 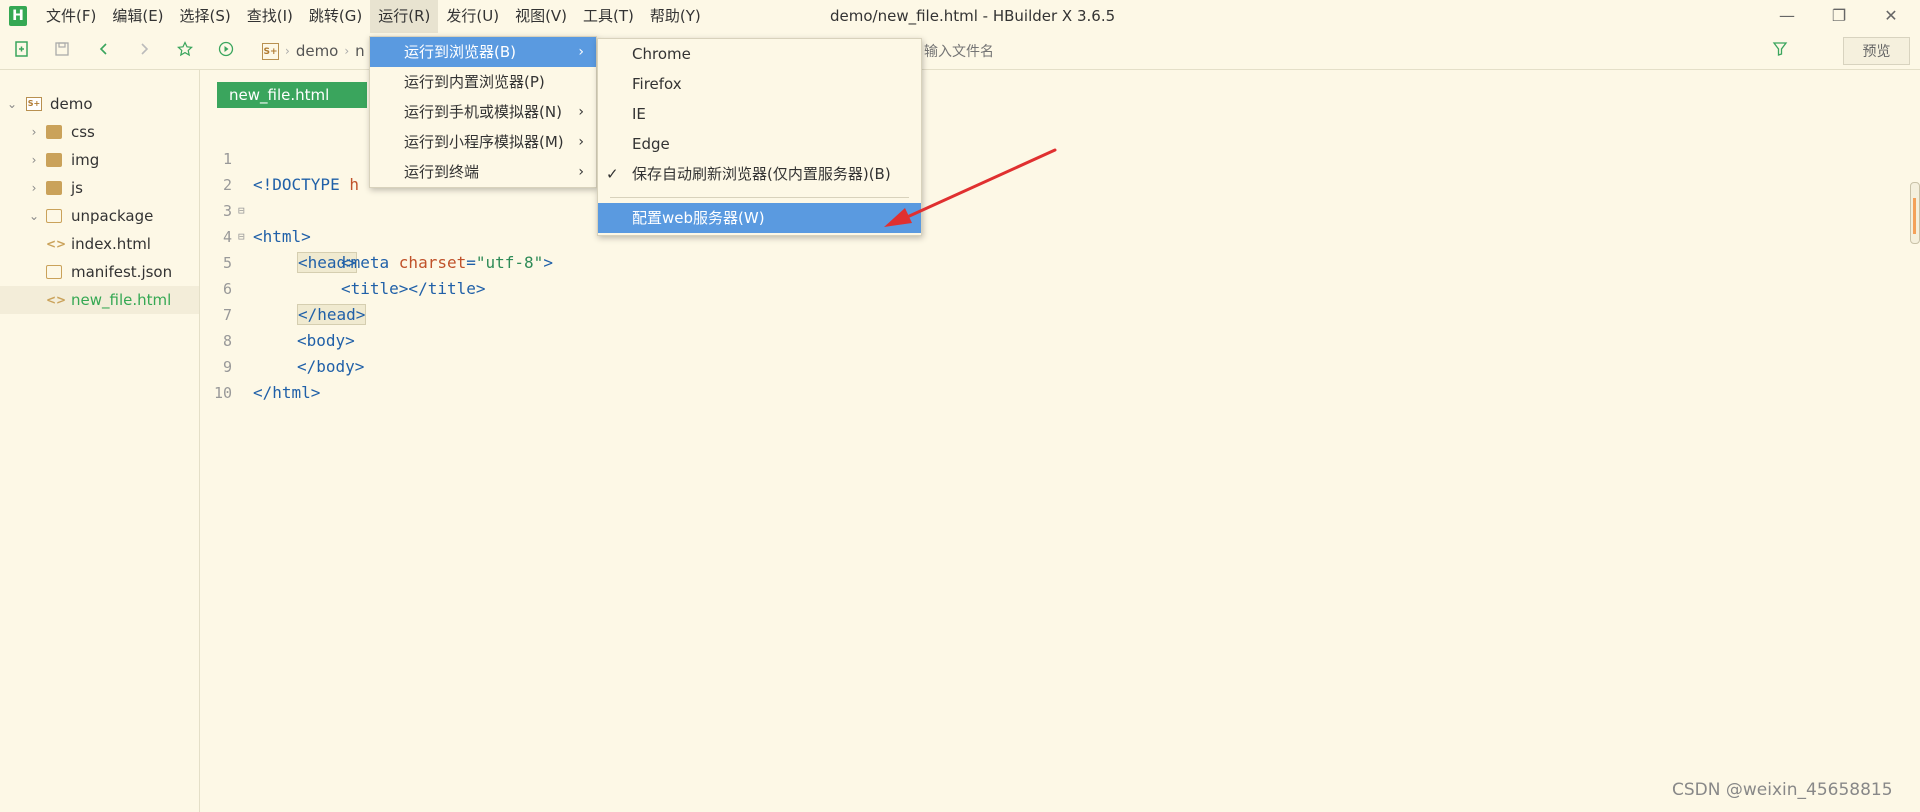 What do you see at coordinates (99, 160) in the screenshot?
I see `tree-item-img: › img` at bounding box center [99, 160].